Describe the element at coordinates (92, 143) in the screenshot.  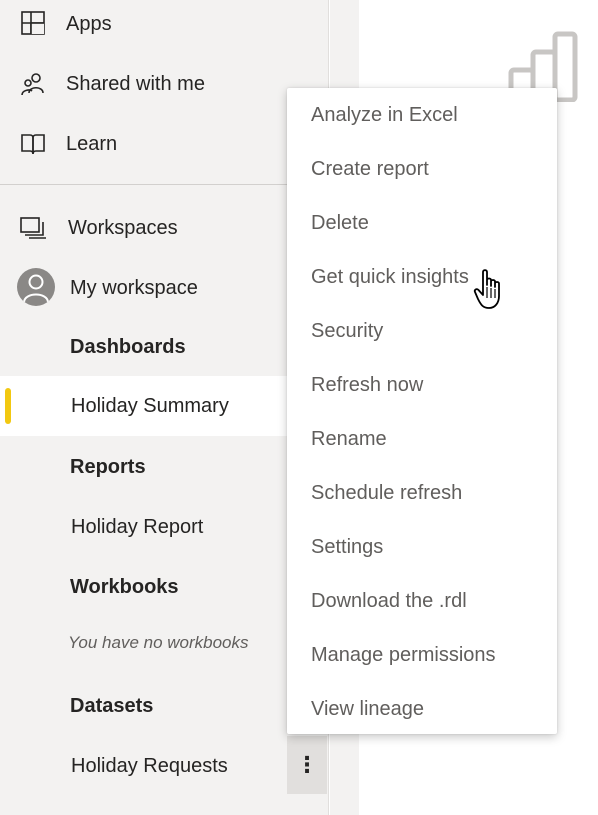
I see `nav-label-learn: Learn` at that location.